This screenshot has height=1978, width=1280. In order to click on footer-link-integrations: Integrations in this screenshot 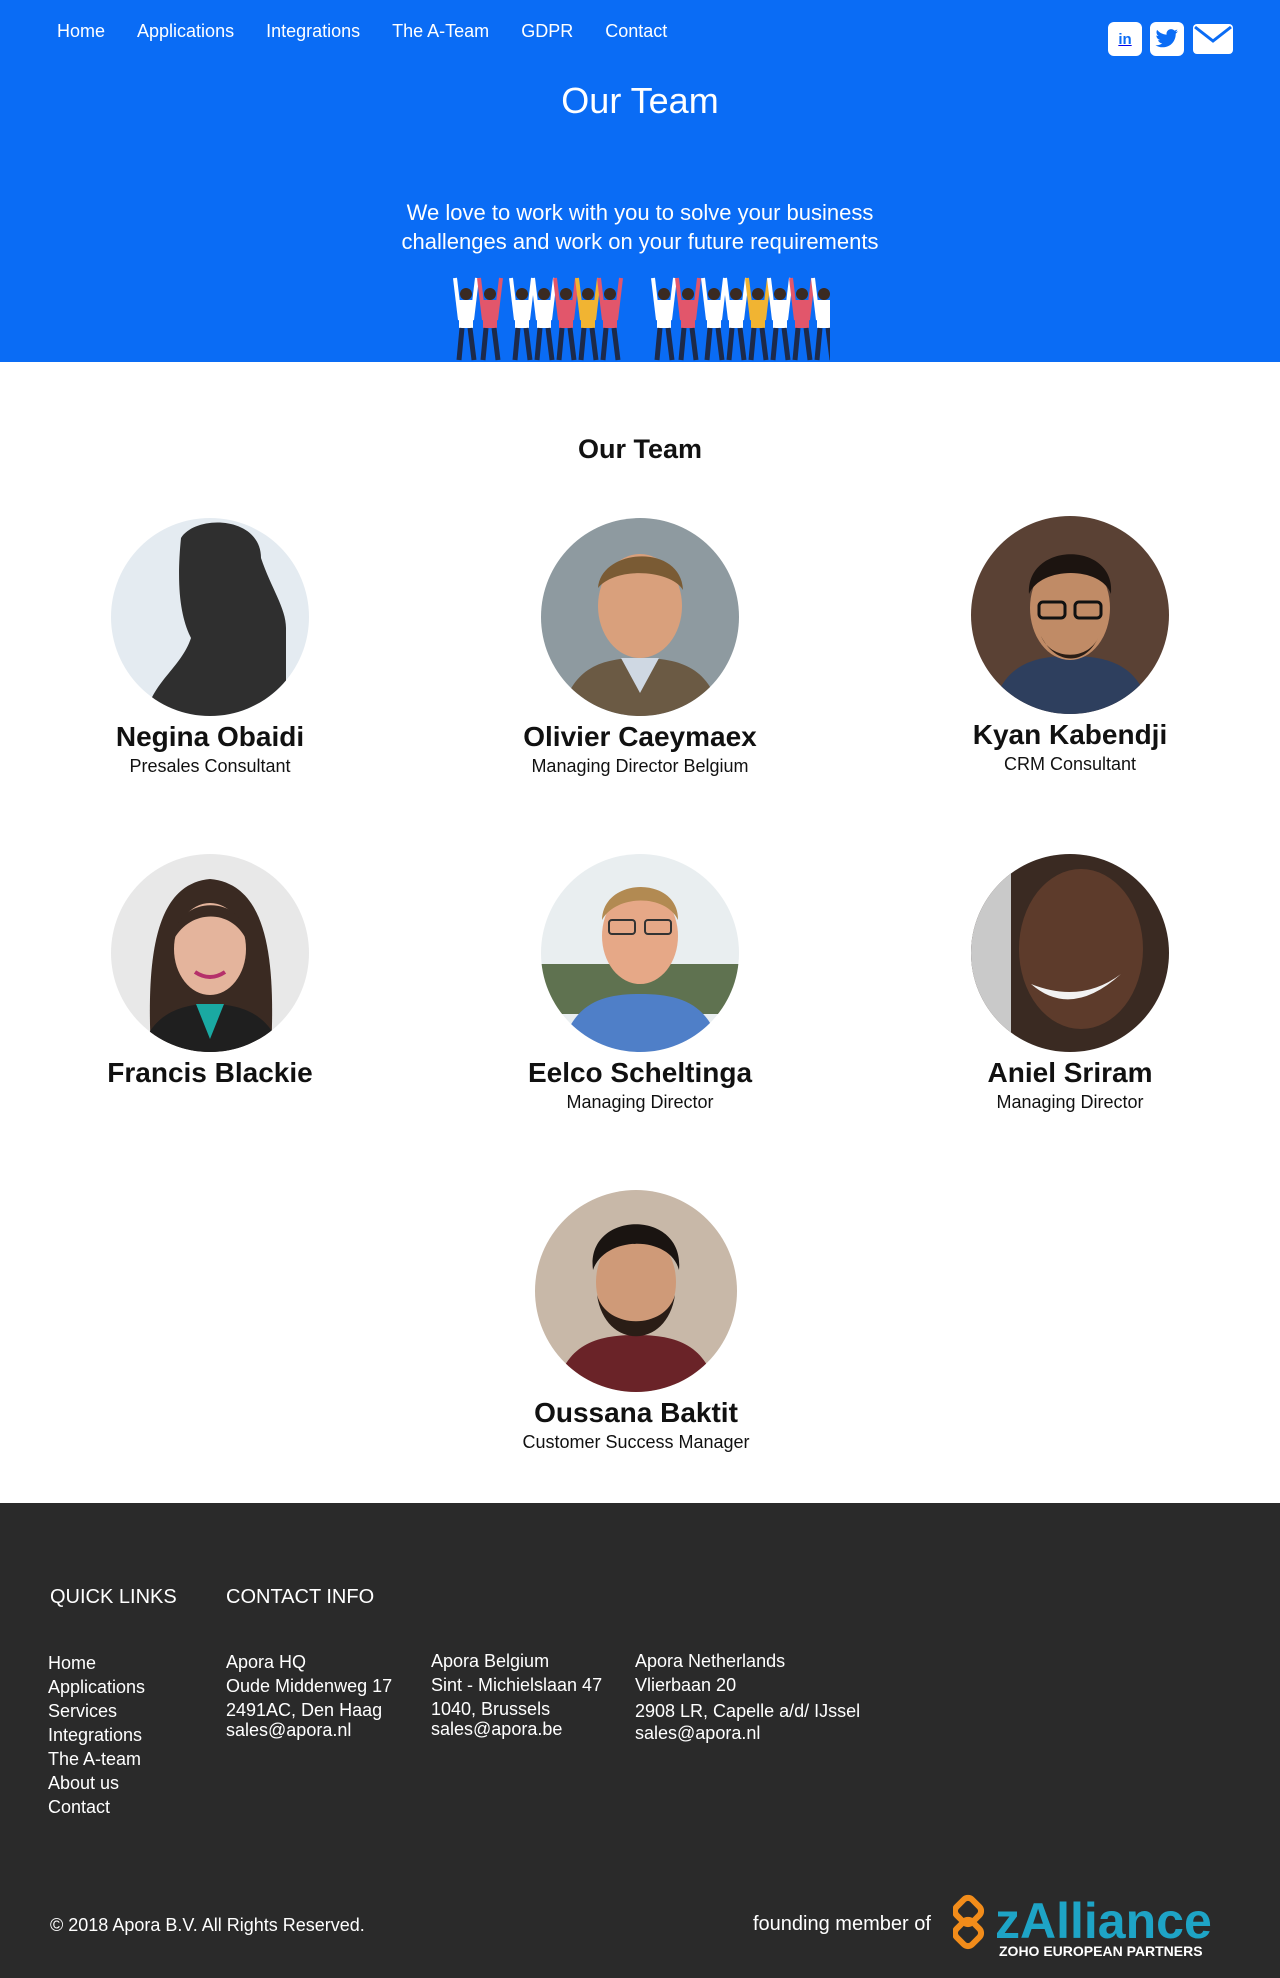, I will do `click(96, 1735)`.